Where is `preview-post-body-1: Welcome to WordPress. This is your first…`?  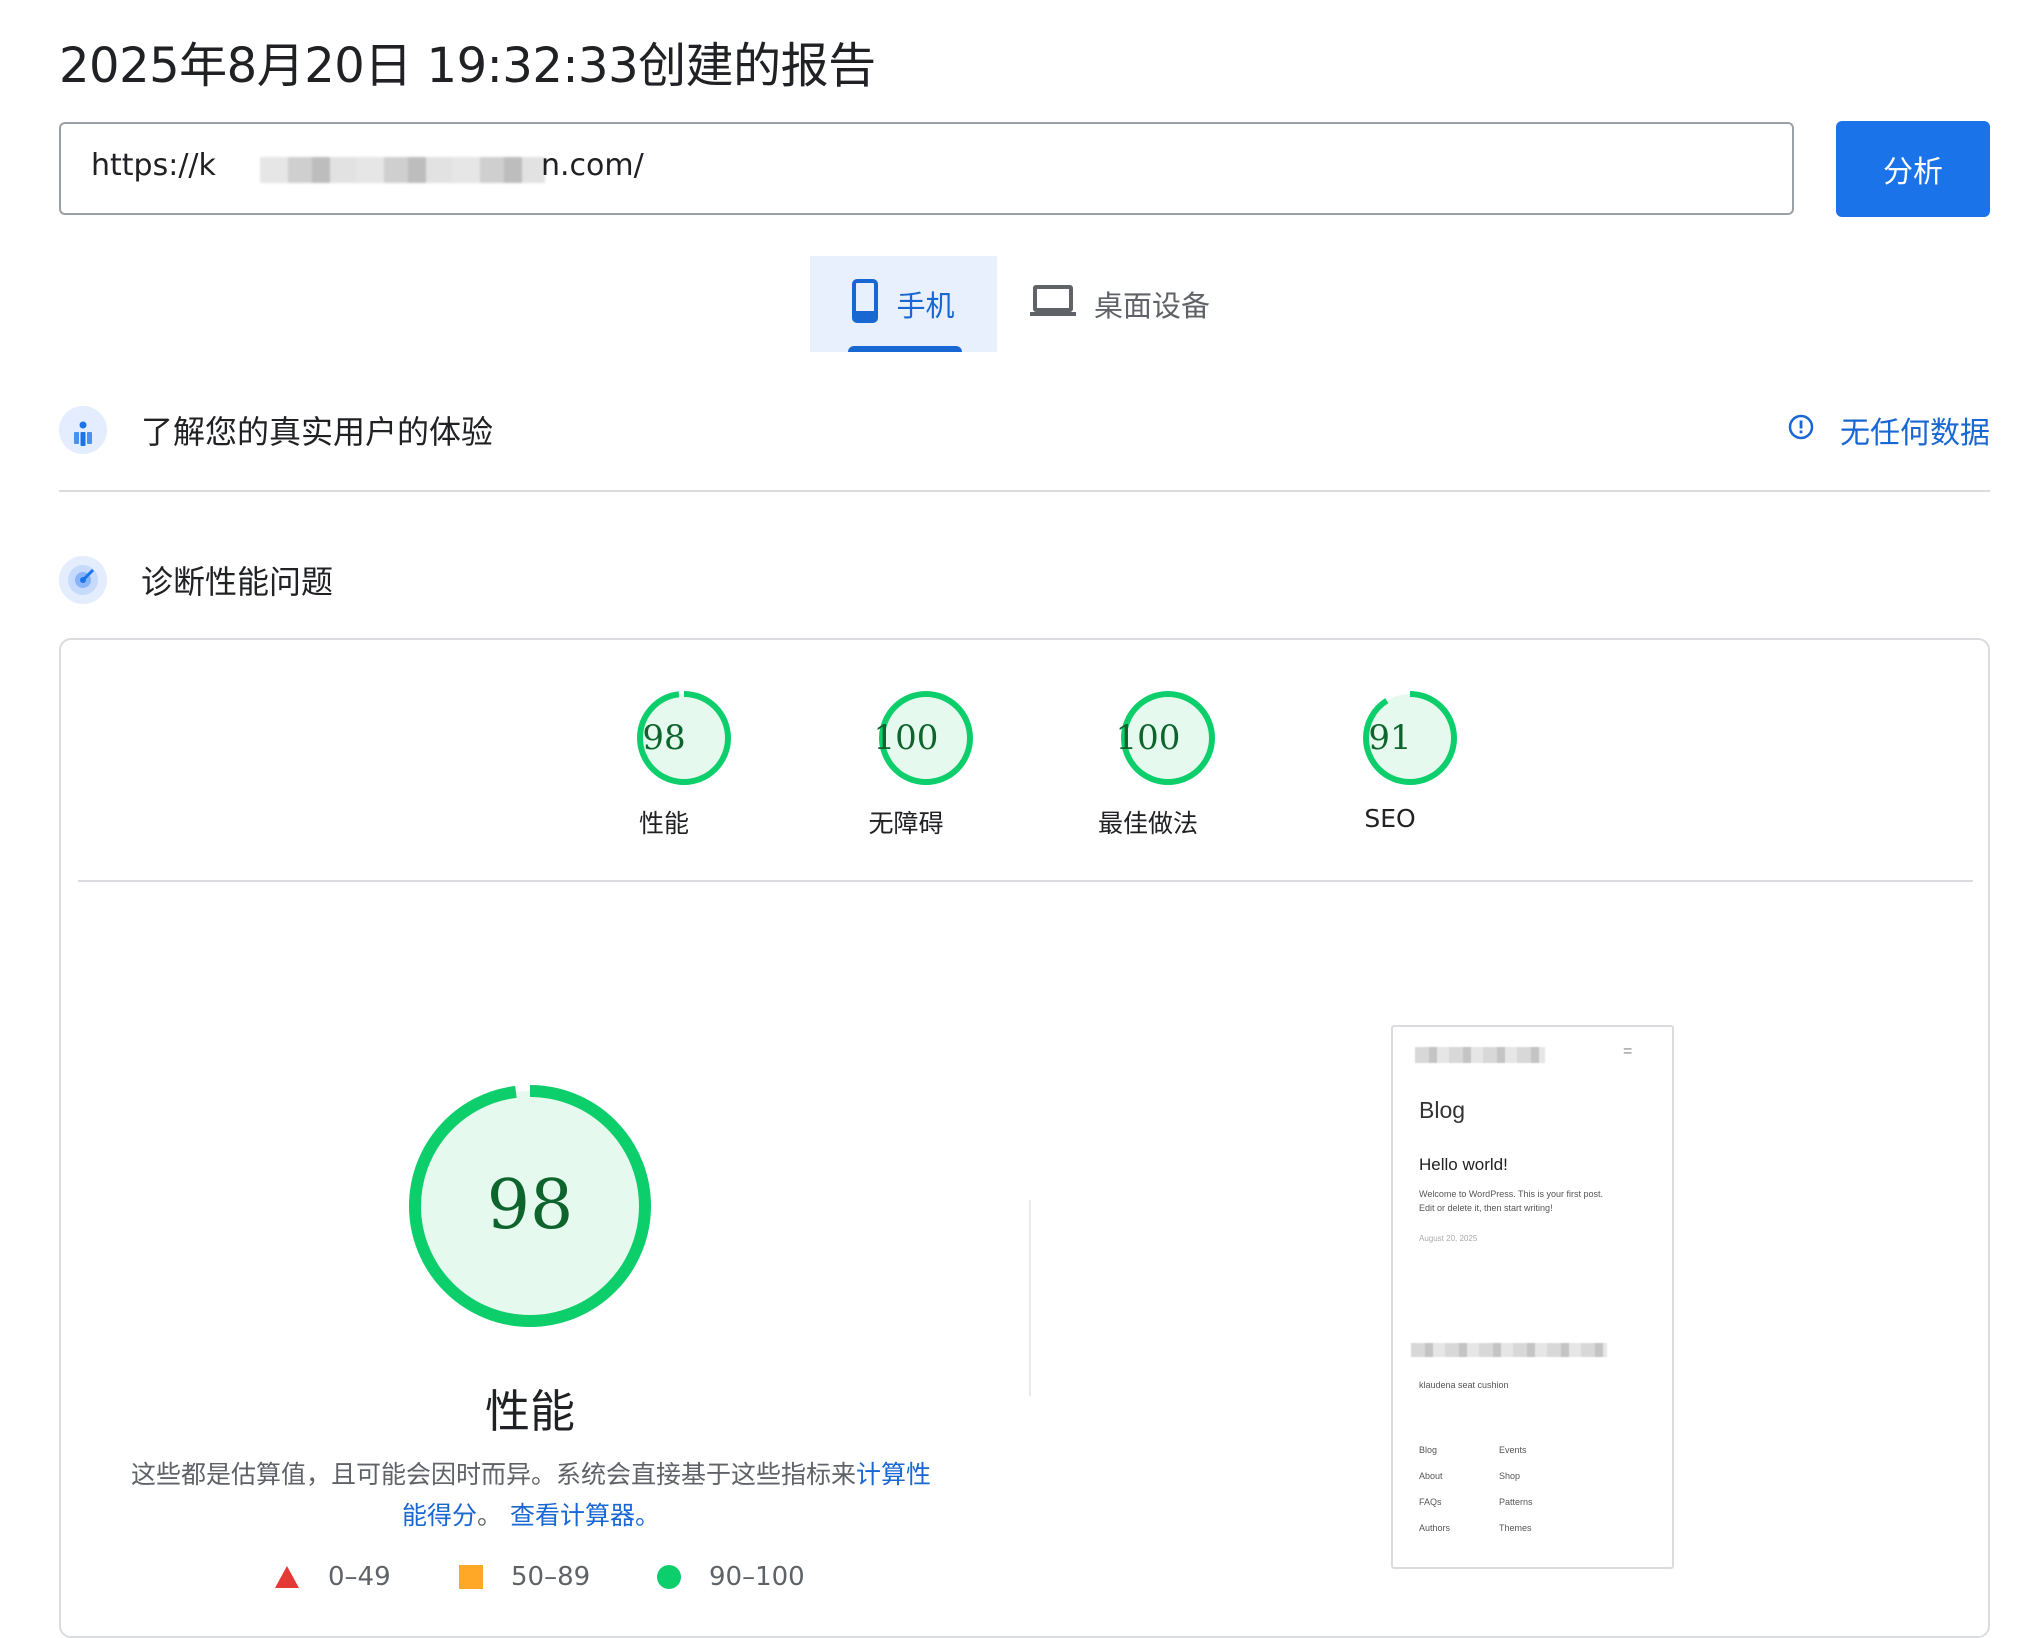
preview-post-body-1: Welcome to WordPress. This is your first… is located at coordinates (1511, 1194).